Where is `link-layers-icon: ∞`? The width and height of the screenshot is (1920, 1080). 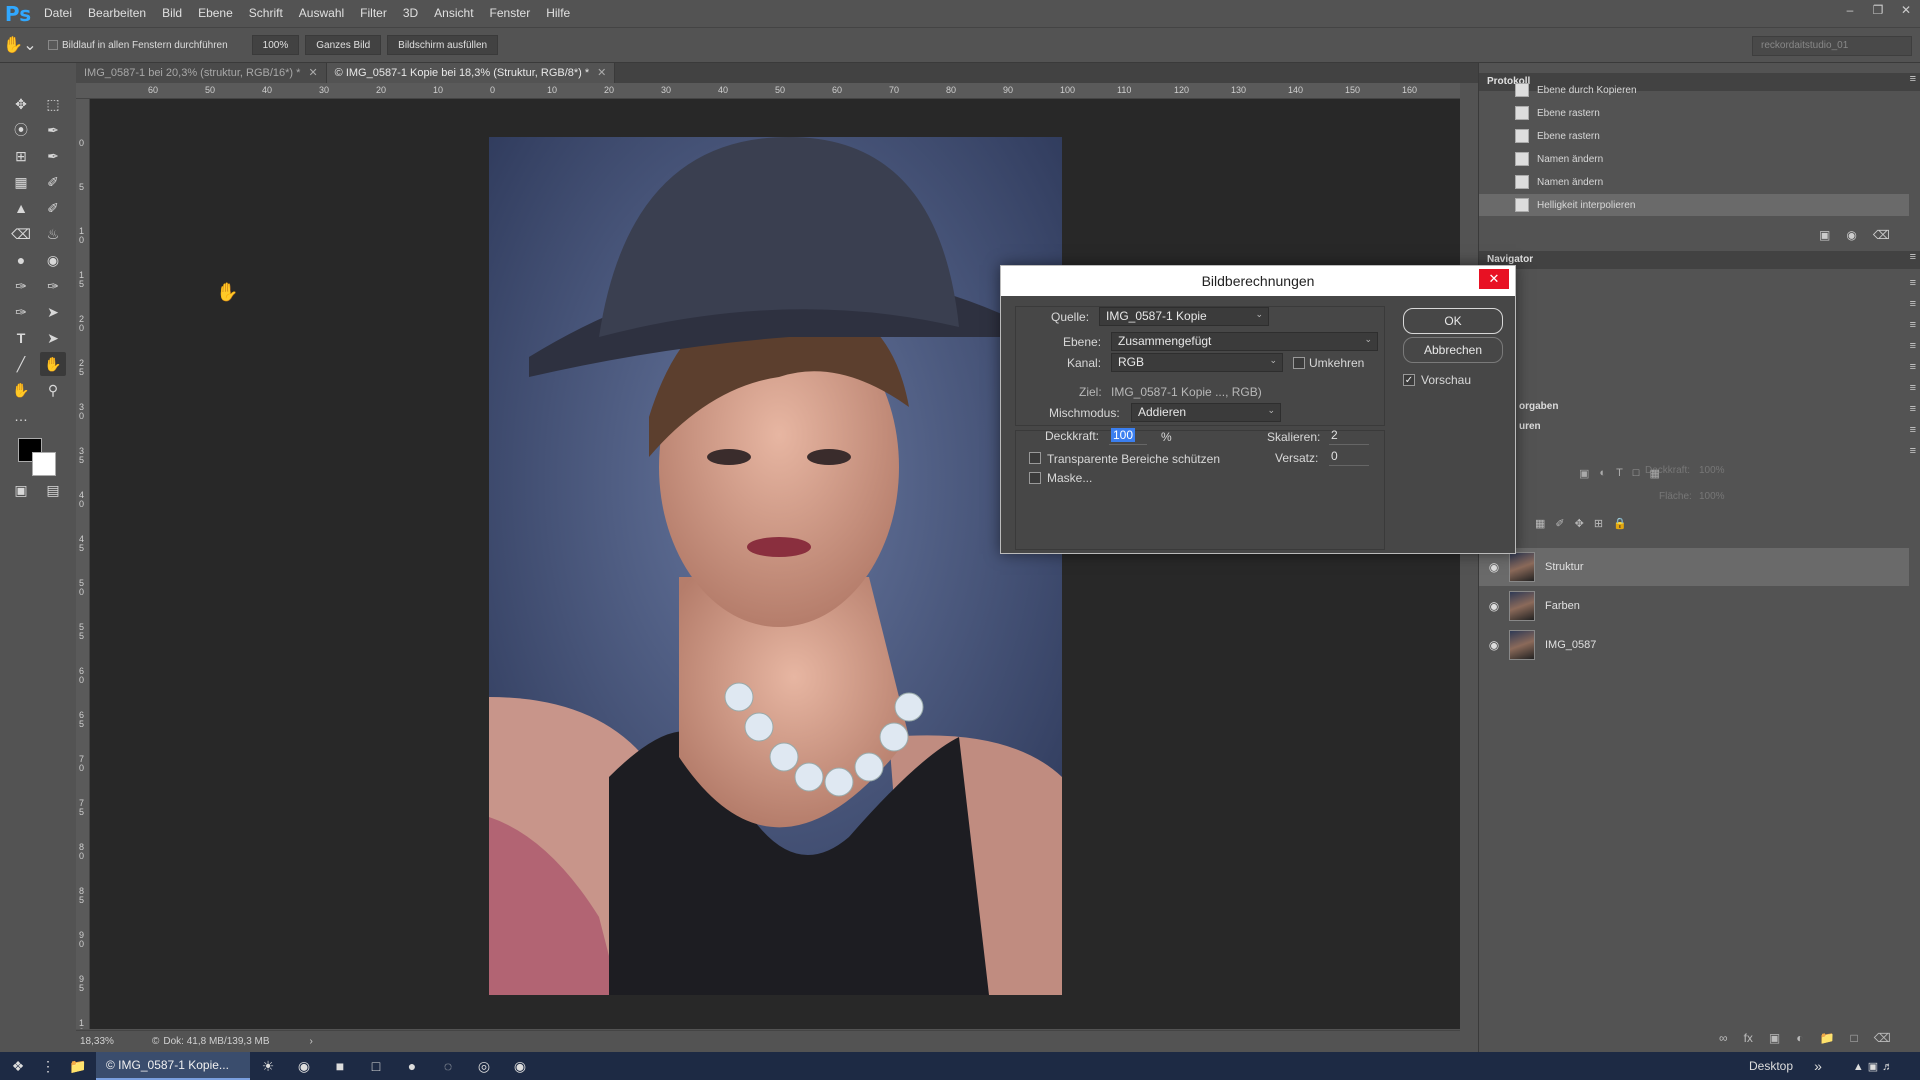 link-layers-icon: ∞ is located at coordinates (1723, 1038).